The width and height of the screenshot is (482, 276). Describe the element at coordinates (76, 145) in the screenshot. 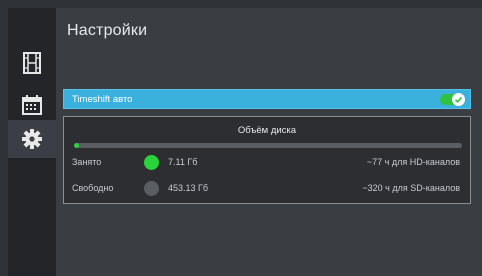

I see `disk-usage-fill` at that location.